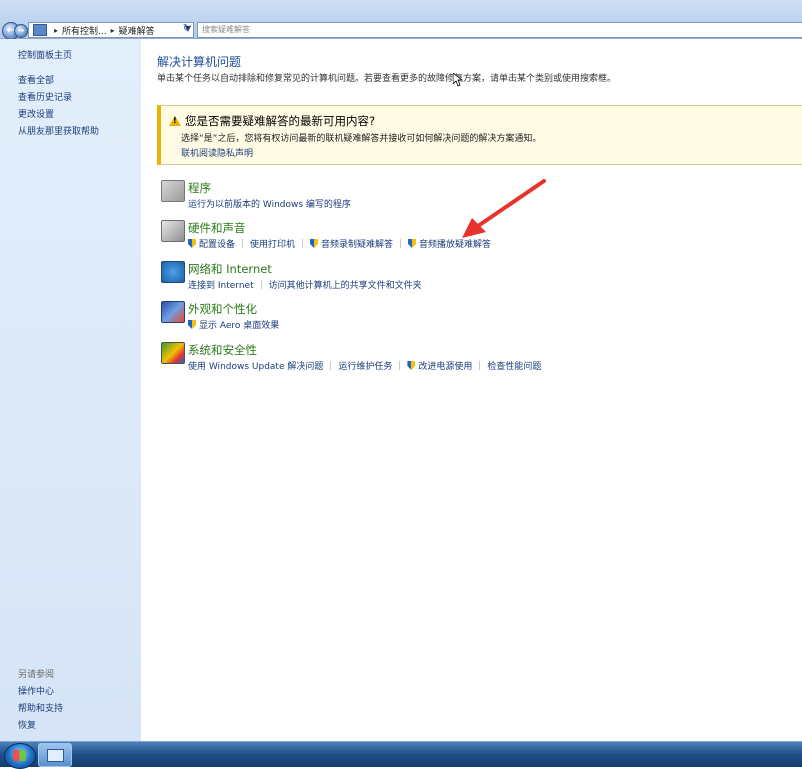  I want to click on link-label: 使用 Windows Update 解决问题, so click(256, 367).